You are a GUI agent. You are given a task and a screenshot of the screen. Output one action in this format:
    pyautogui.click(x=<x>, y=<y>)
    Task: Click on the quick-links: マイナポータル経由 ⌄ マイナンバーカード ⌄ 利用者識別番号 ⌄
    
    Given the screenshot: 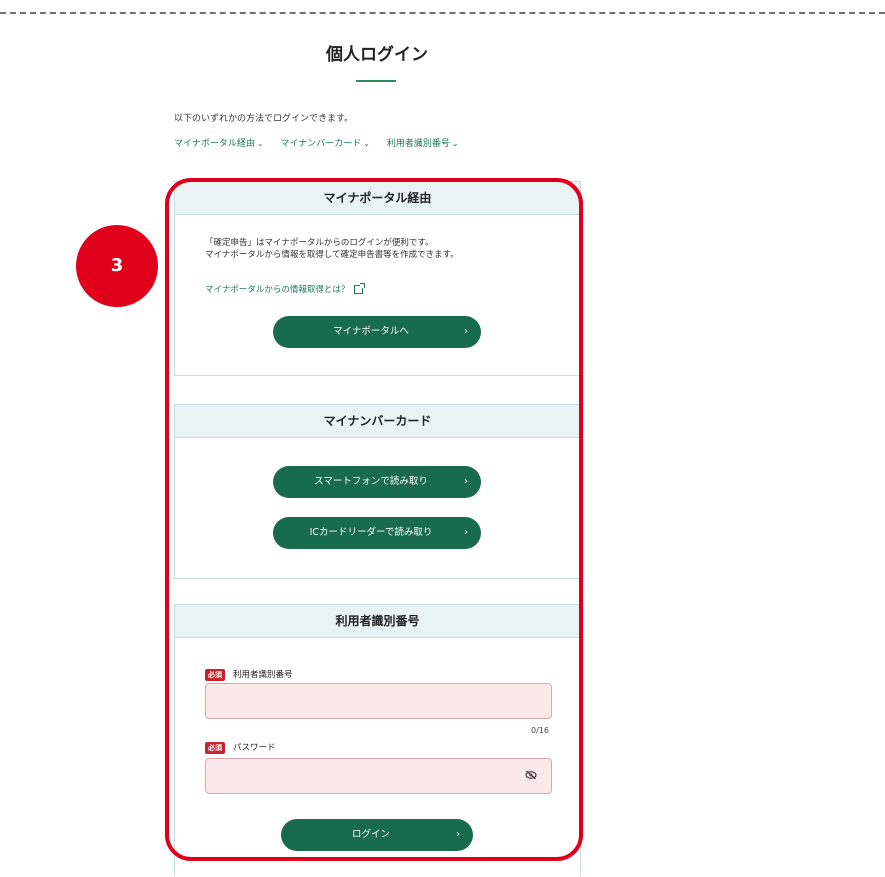 What is the action you would take?
    pyautogui.click(x=323, y=142)
    